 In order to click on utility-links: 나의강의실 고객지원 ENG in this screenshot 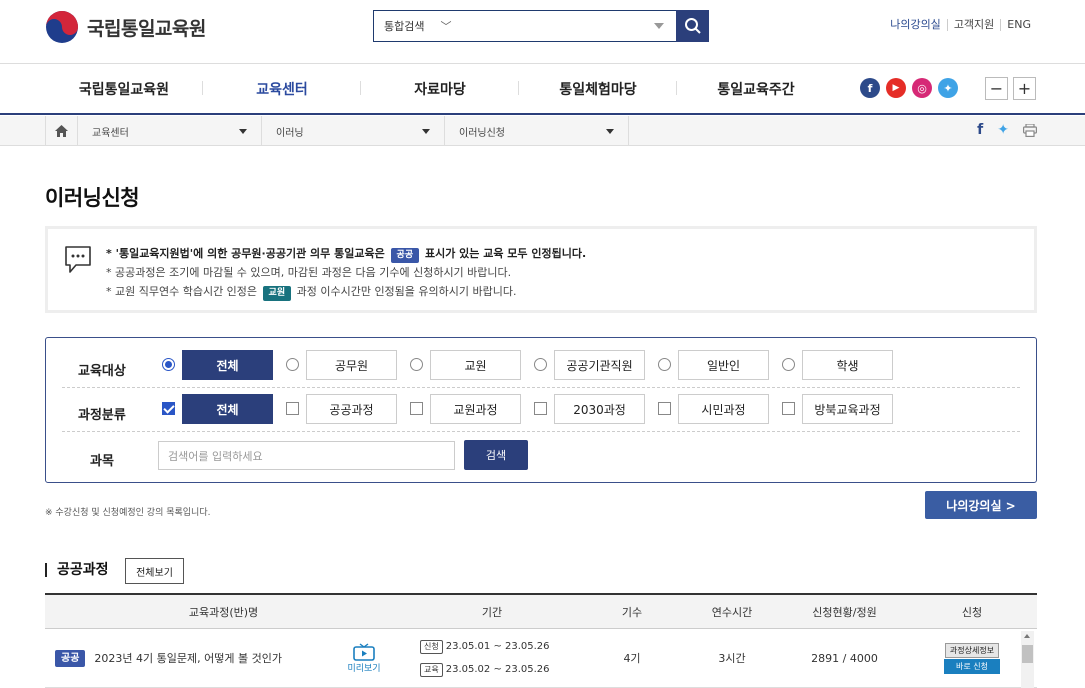, I will do `click(960, 25)`.